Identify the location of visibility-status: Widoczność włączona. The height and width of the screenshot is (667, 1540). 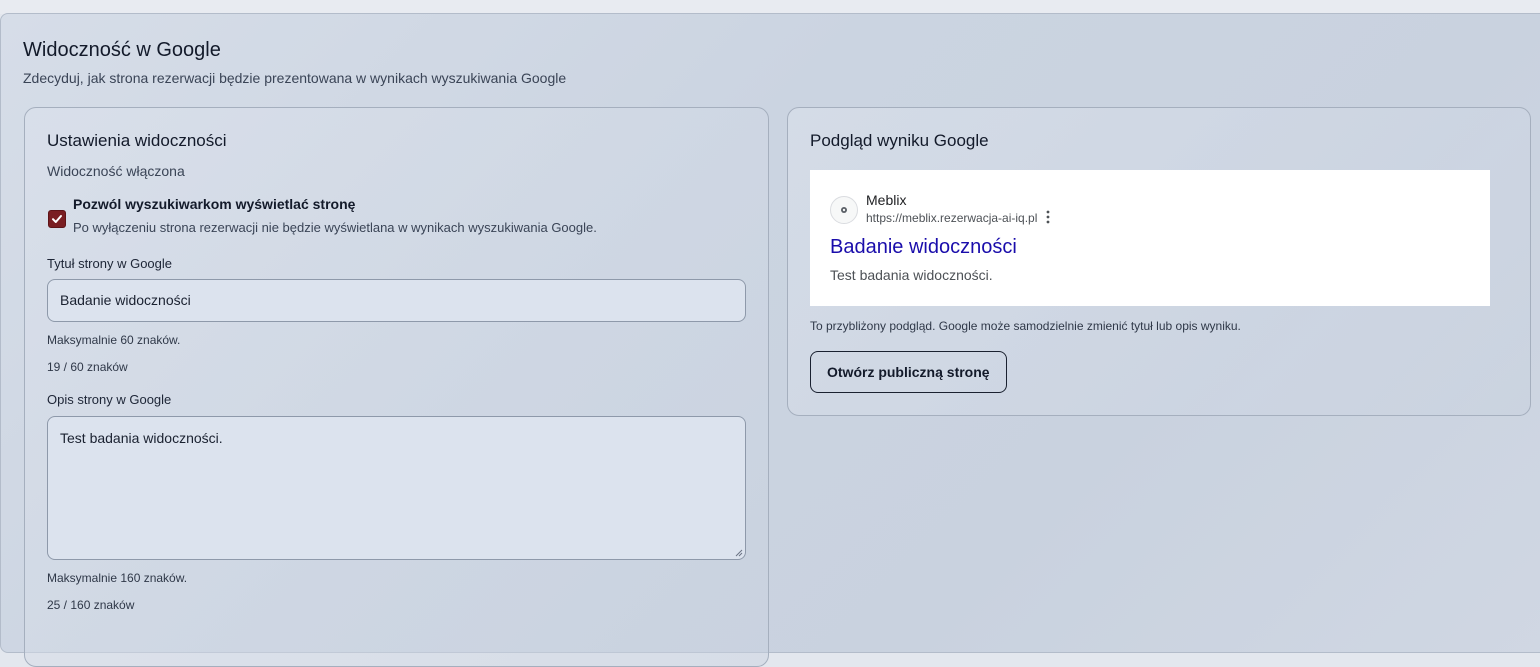
(116, 171).